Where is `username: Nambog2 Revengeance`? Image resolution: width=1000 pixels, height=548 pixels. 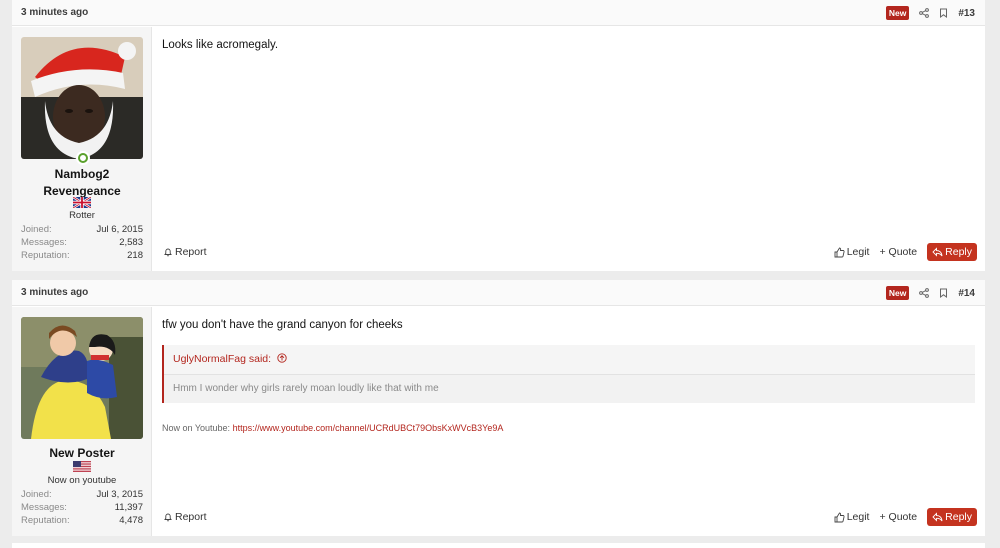 username: Nambog2 Revengeance is located at coordinates (82, 183).